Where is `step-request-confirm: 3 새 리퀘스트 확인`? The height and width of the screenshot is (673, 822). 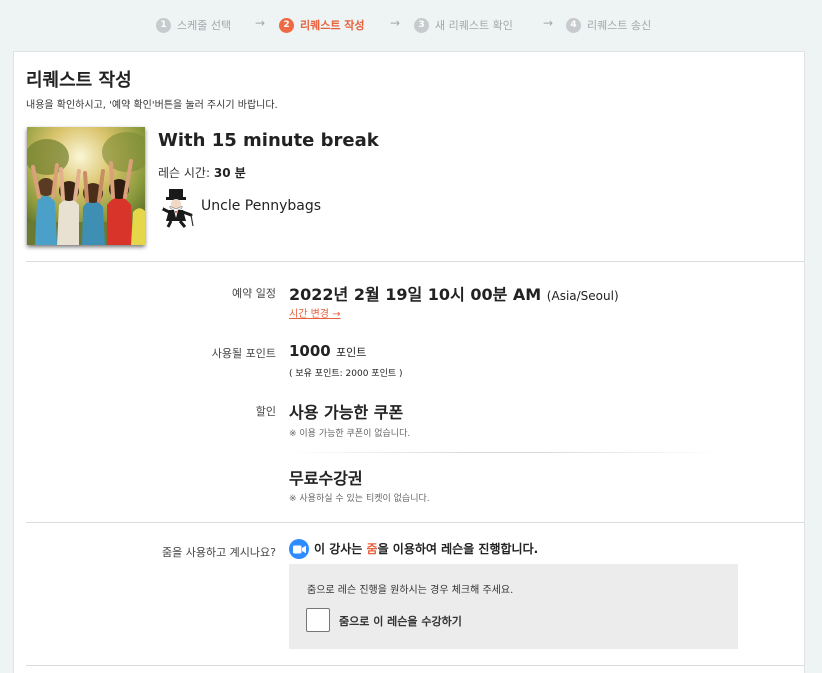
step-request-confirm: 3 새 리퀘스트 확인 is located at coordinates (463, 25).